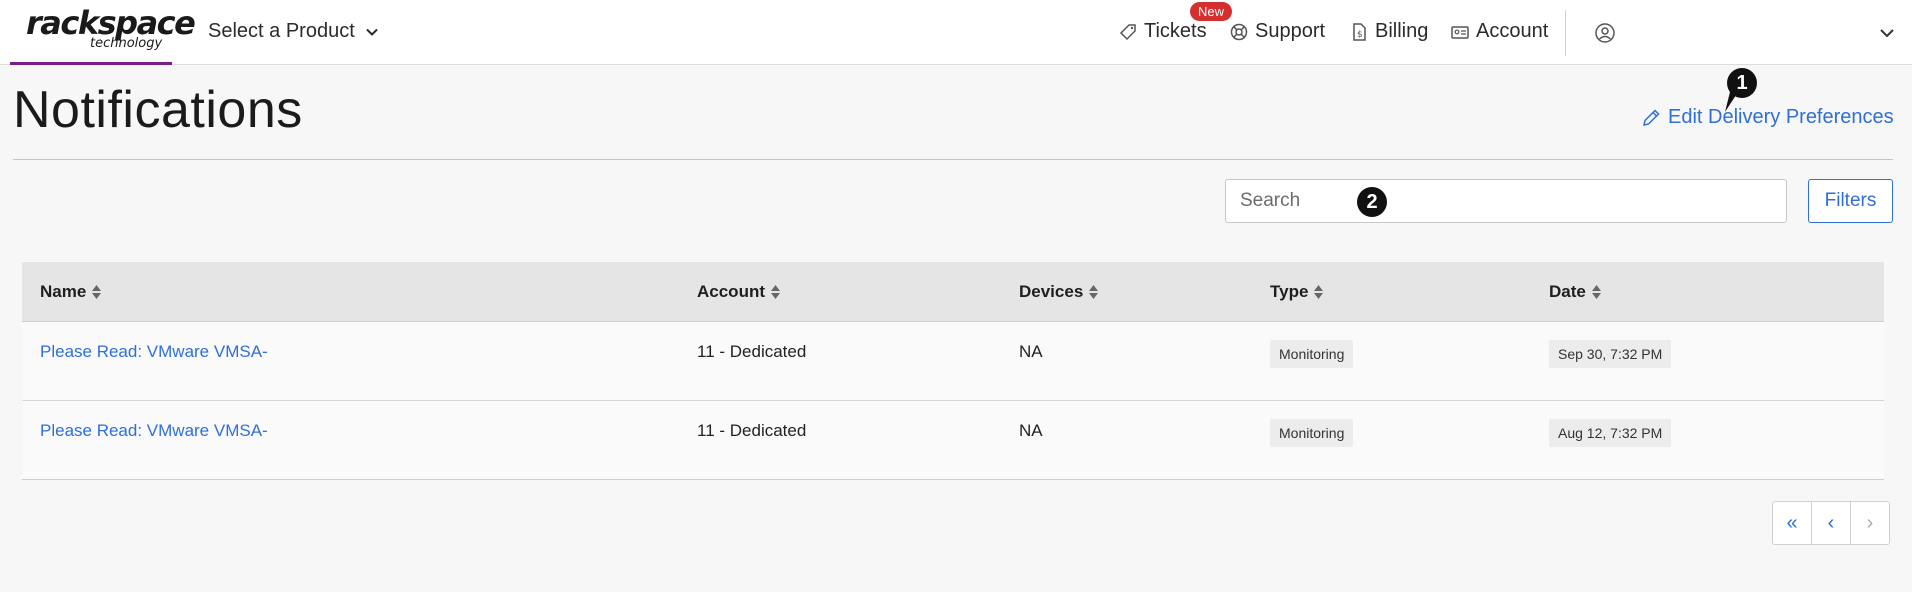 The image size is (1912, 592). I want to click on marker-2: 2, so click(1372, 202).